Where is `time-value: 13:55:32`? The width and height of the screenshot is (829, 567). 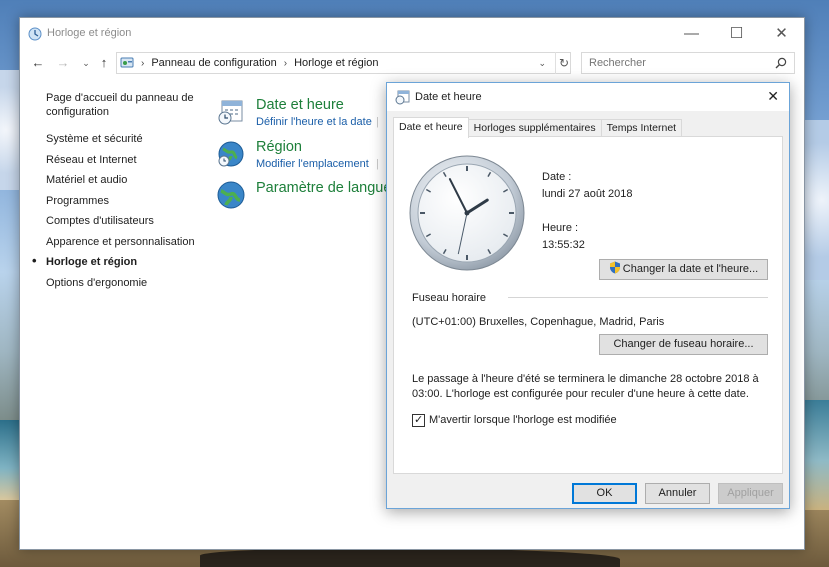
time-value: 13:55:32 is located at coordinates (563, 245).